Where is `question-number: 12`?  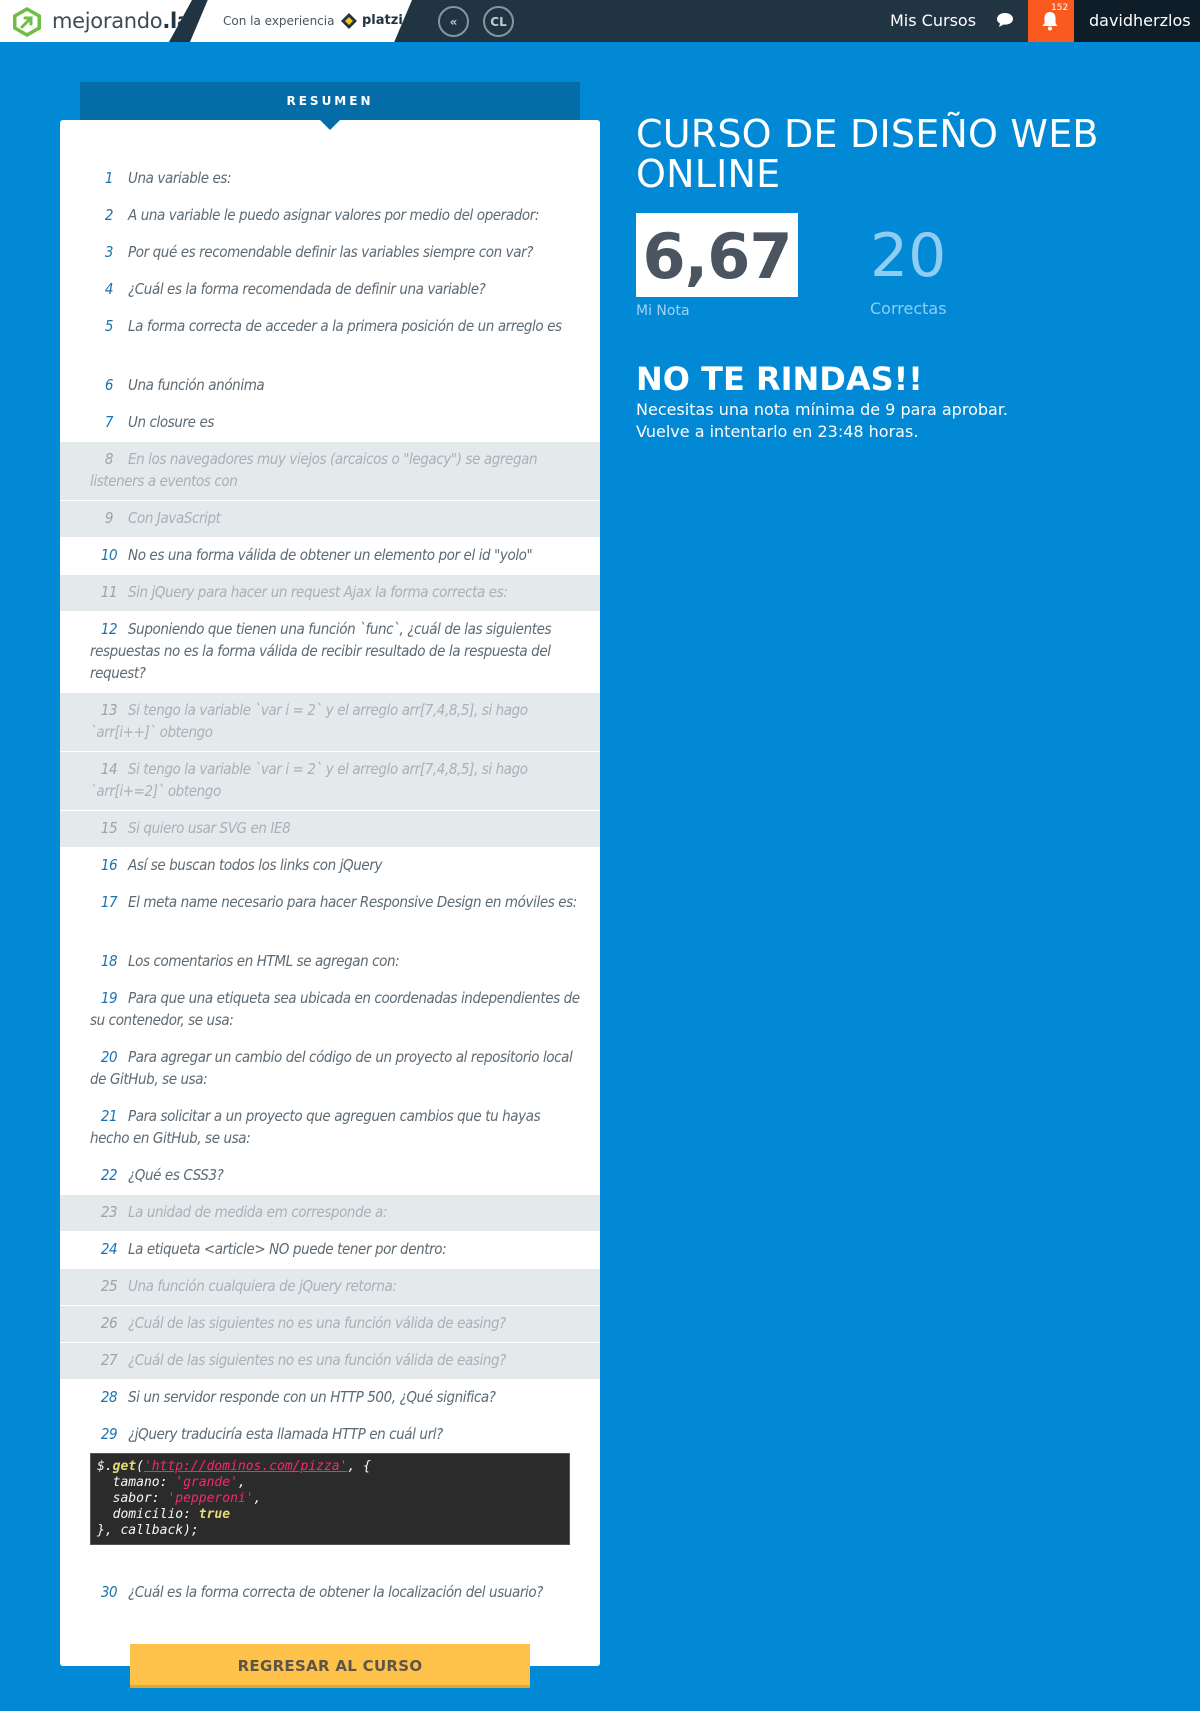 question-number: 12 is located at coordinates (109, 629).